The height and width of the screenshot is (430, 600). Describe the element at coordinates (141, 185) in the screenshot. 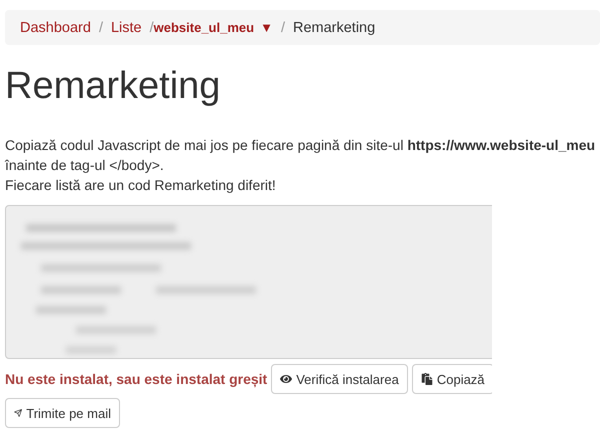

I see `instruction-text: Fiecare listă are un cod Remarketing diferit!` at that location.